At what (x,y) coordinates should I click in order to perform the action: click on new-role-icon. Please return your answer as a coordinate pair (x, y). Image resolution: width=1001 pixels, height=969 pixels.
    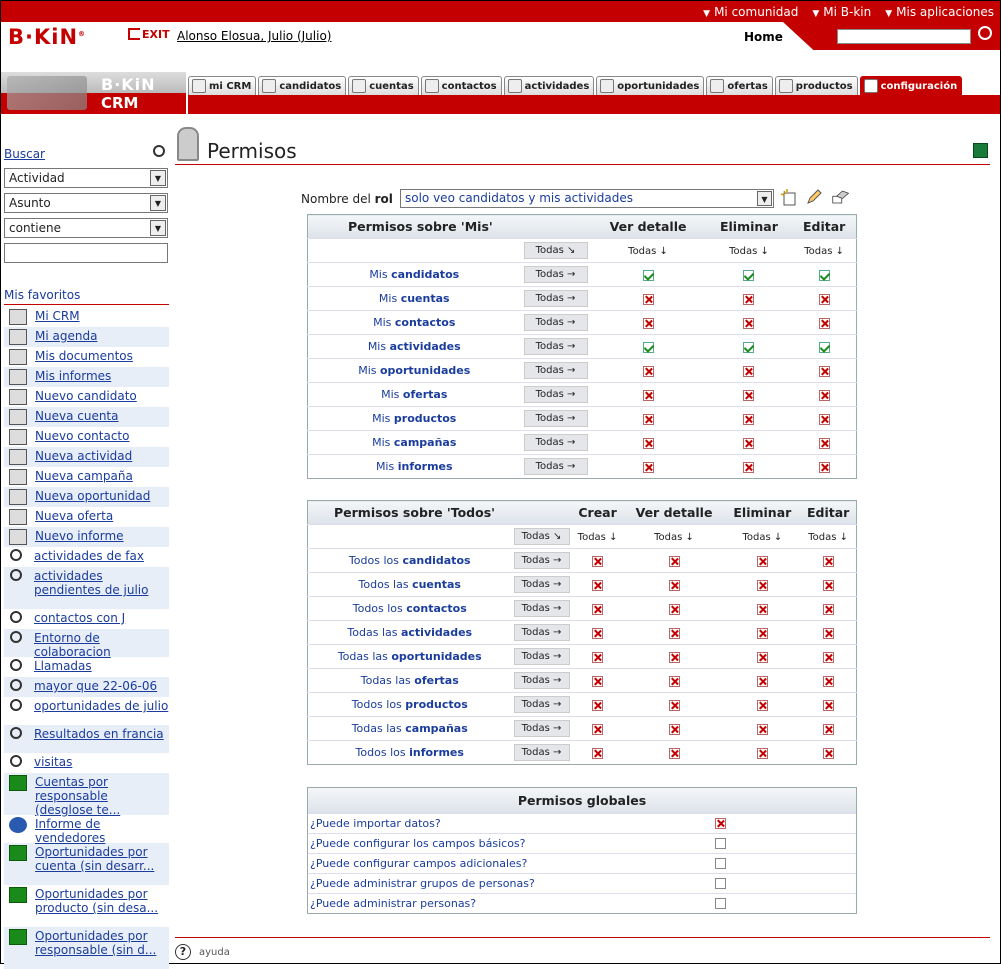
    Looking at the image, I should click on (789, 197).